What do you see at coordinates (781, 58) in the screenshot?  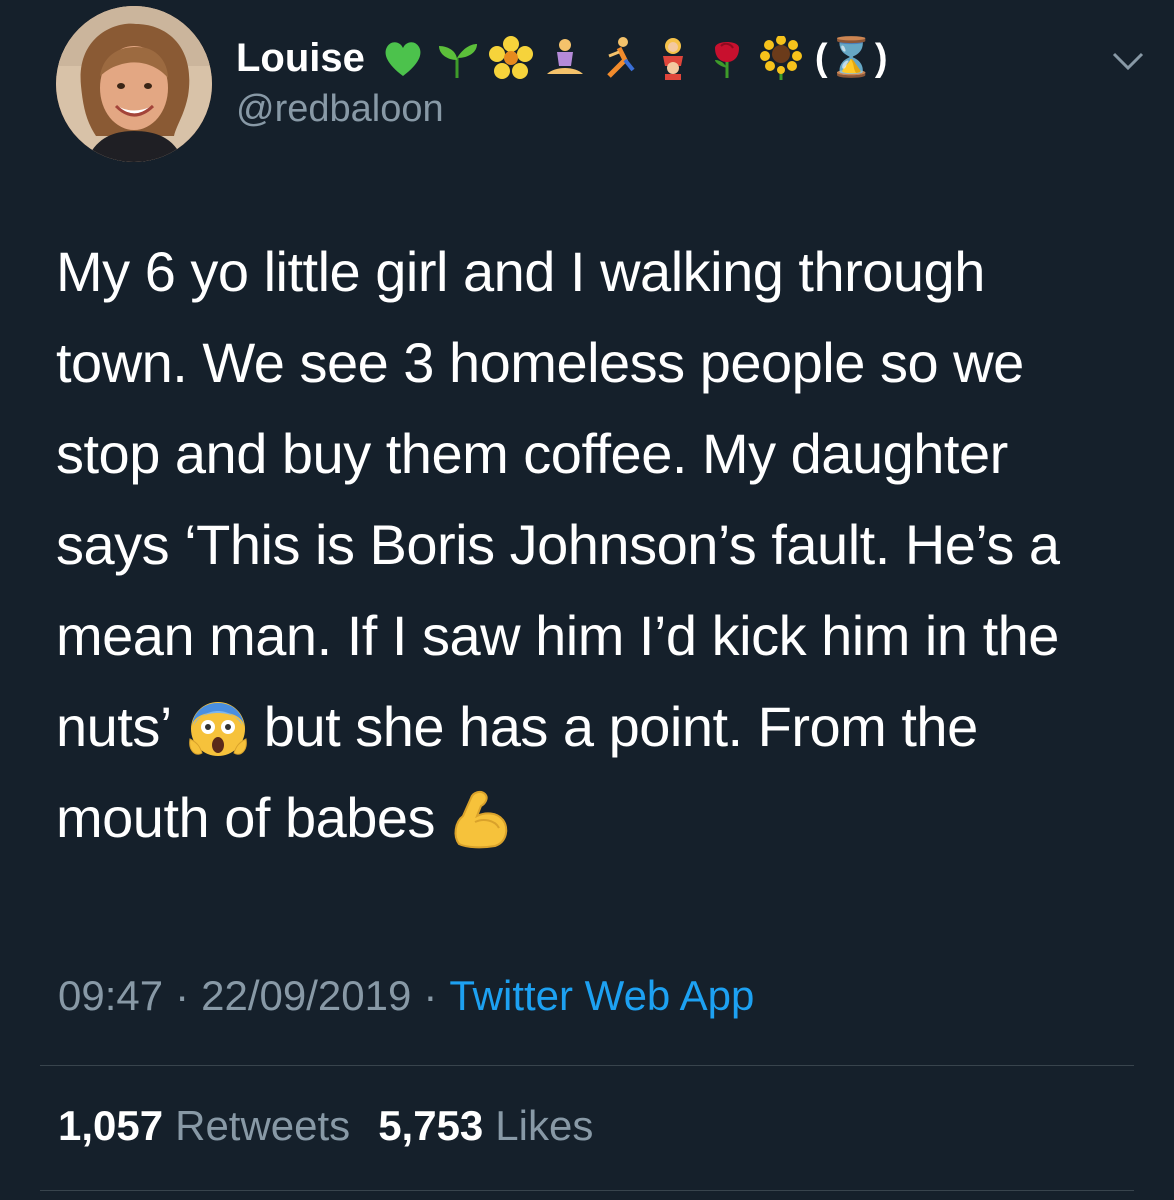 I see `sunflower-icon` at bounding box center [781, 58].